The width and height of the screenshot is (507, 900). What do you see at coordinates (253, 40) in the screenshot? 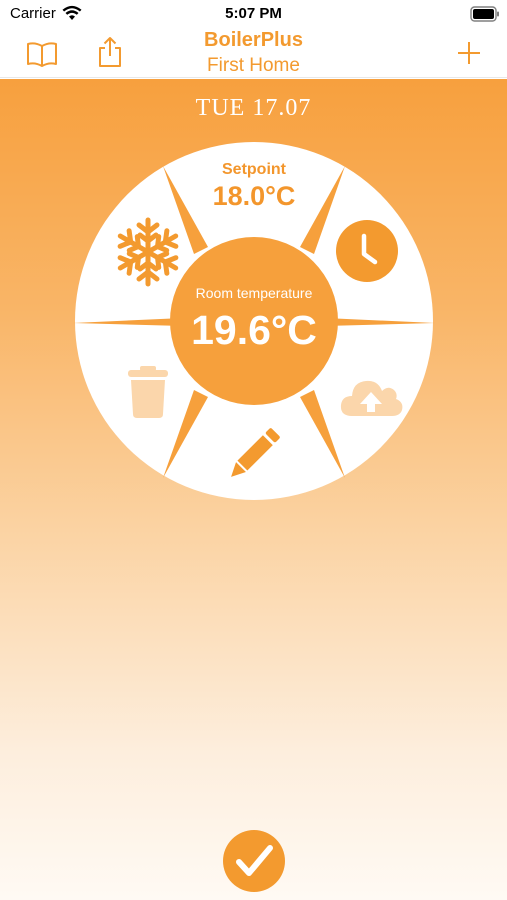
I see `app-title: BoilerPlus` at bounding box center [253, 40].